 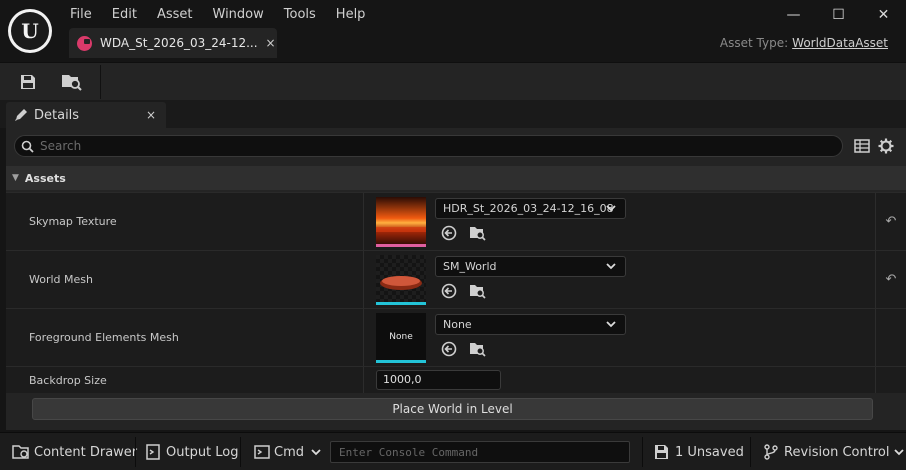 I want to click on document-tab: WDA_St_2026_03_24-12... ×, so click(x=173, y=43).